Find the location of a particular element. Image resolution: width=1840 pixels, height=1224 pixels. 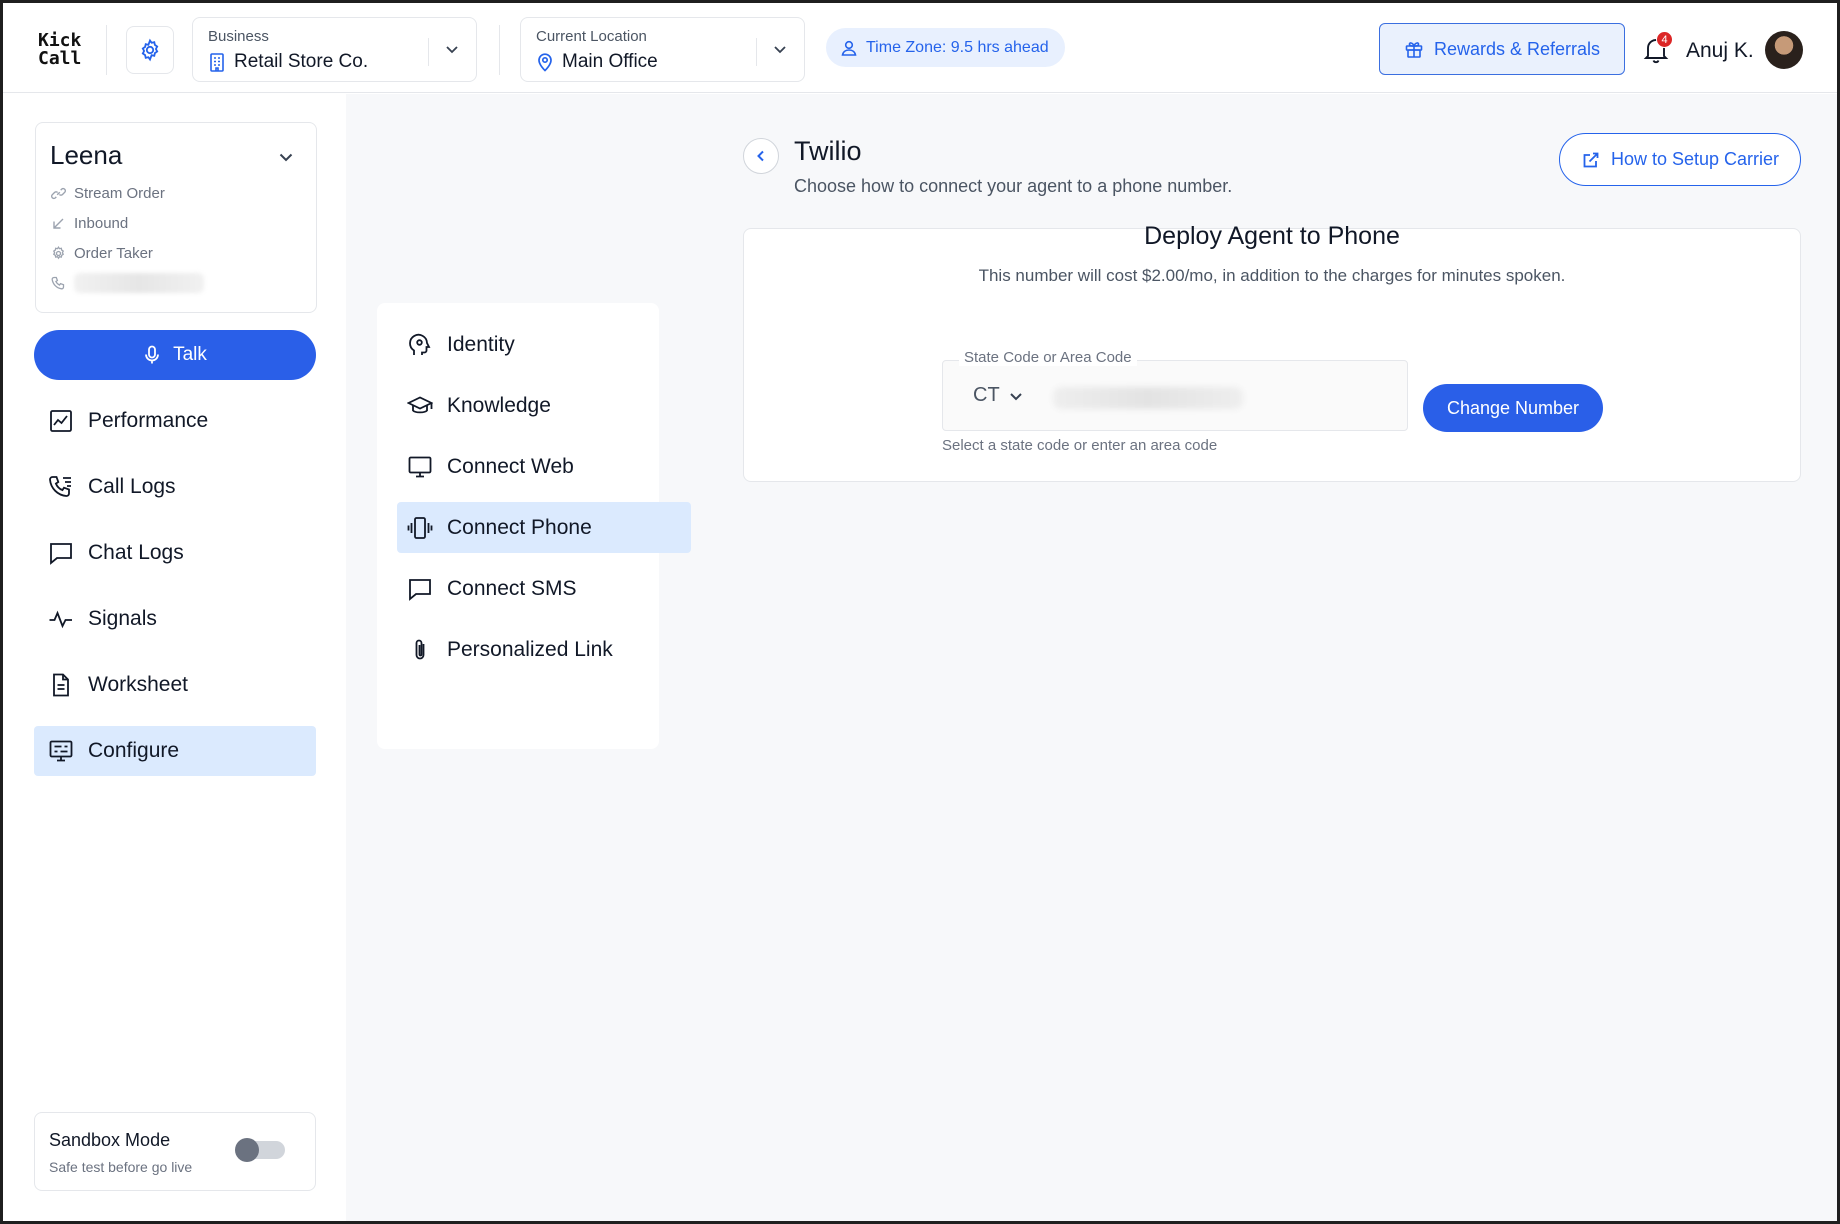

divider is located at coordinates (106, 50).